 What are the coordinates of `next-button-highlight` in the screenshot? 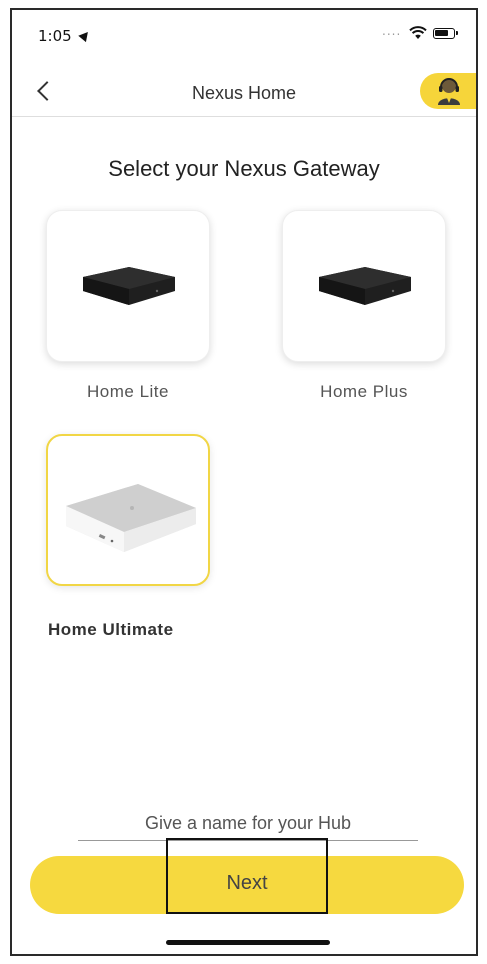 It's located at (247, 876).